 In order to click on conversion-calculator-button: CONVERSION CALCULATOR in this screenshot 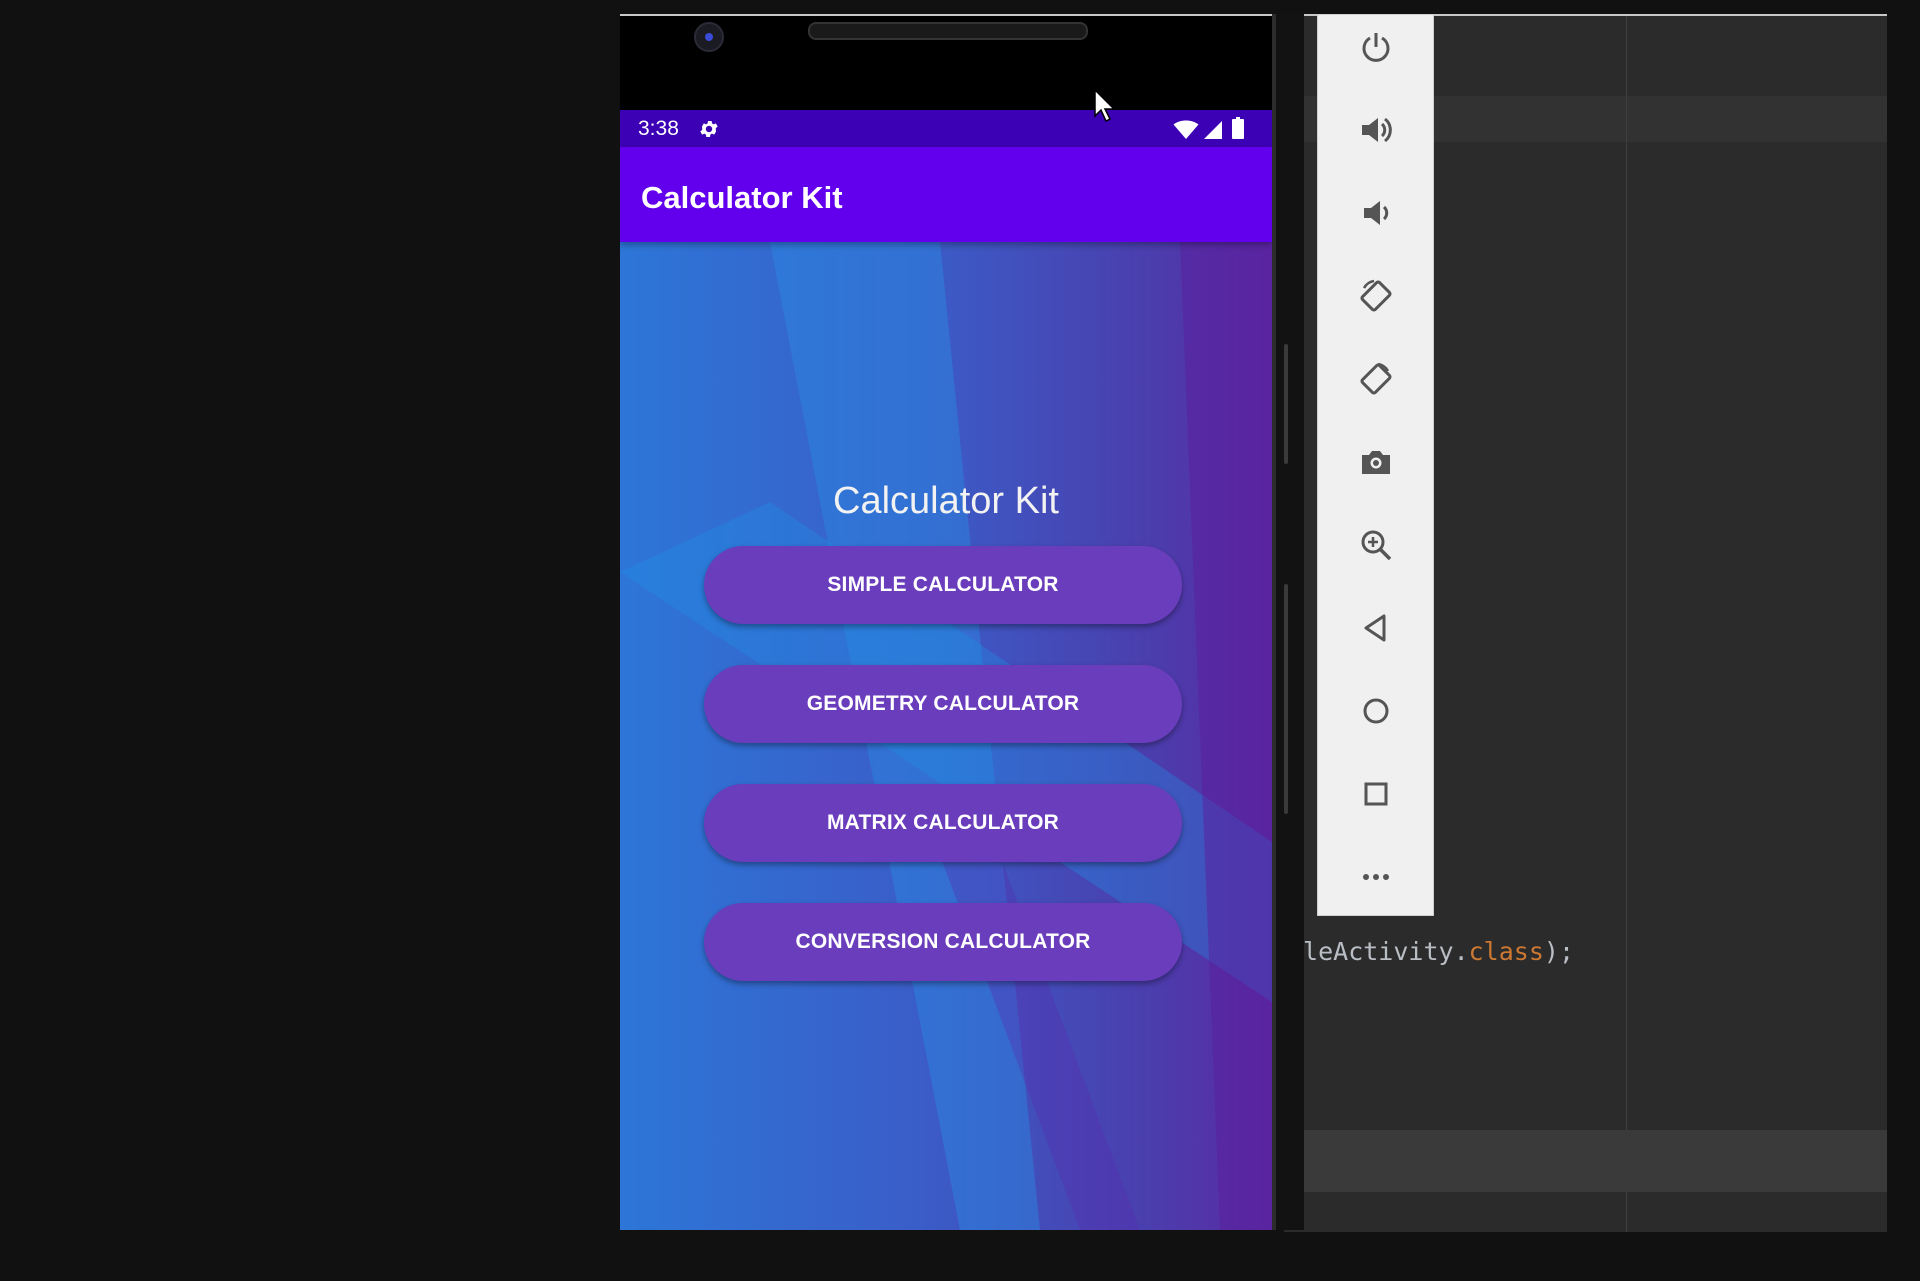, I will do `click(943, 942)`.